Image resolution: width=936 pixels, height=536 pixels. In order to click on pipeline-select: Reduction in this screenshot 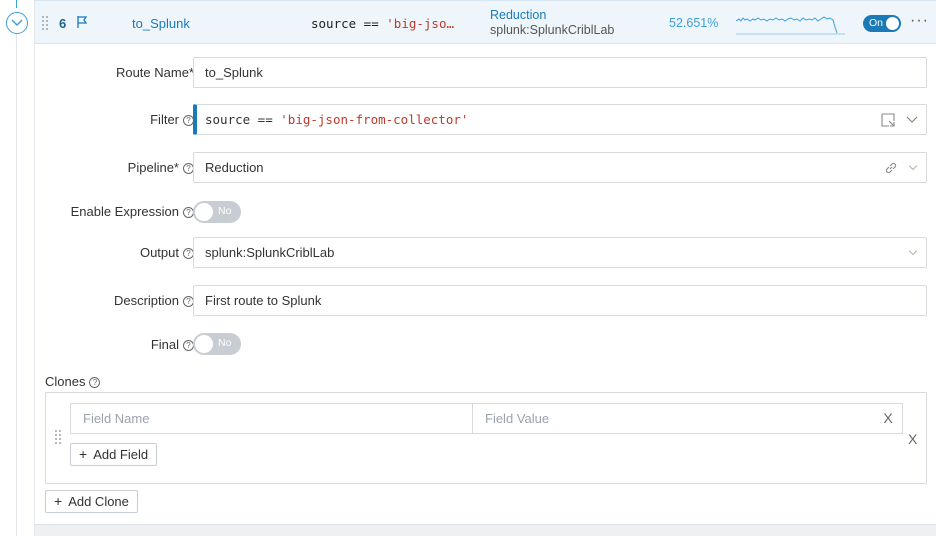, I will do `click(560, 167)`.